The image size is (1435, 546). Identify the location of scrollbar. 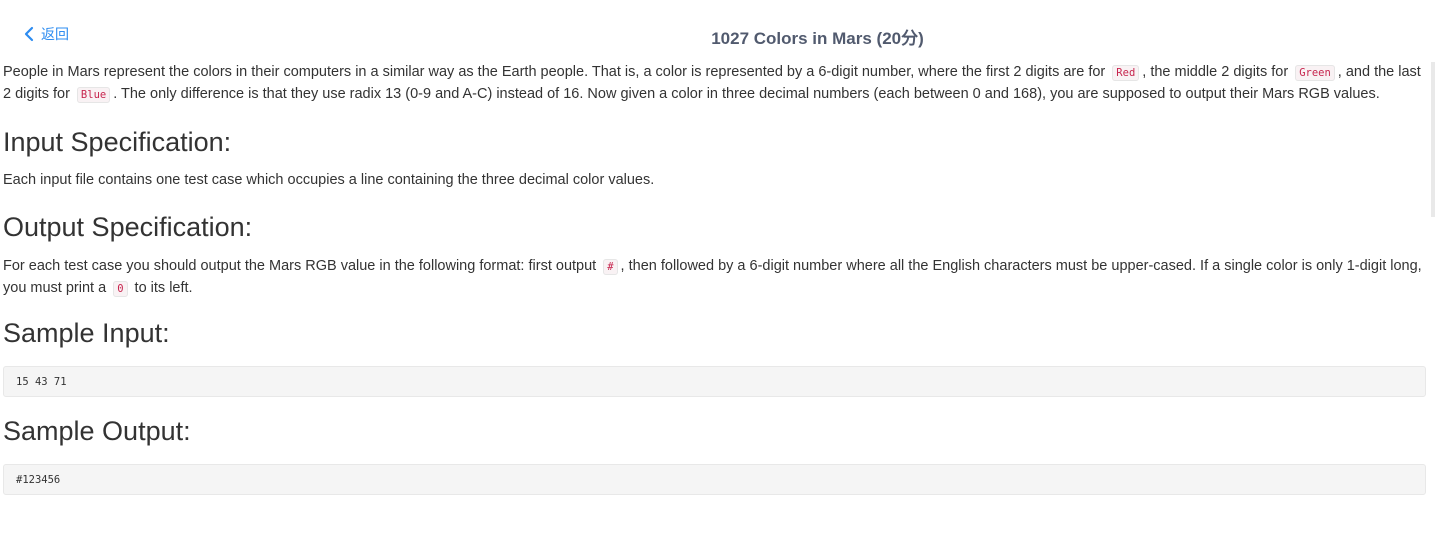
(1433, 139).